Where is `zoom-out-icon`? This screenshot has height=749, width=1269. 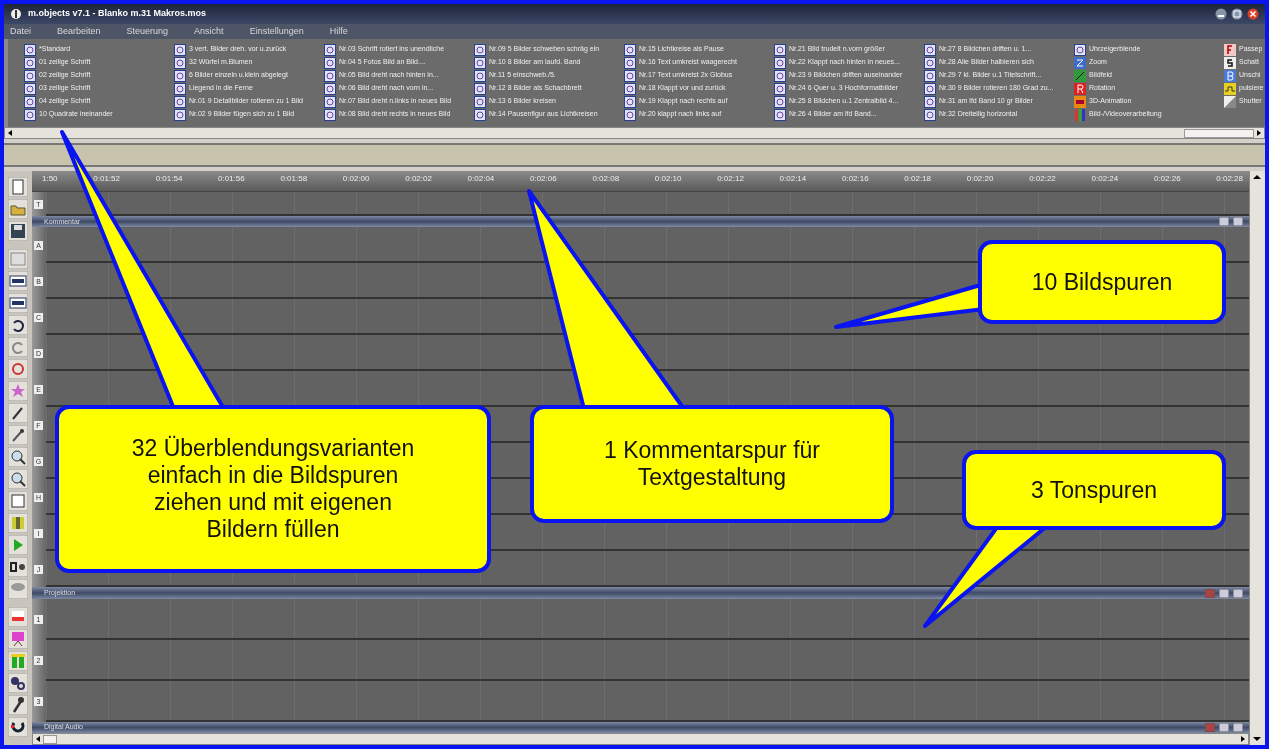
zoom-out-icon is located at coordinates (18, 479).